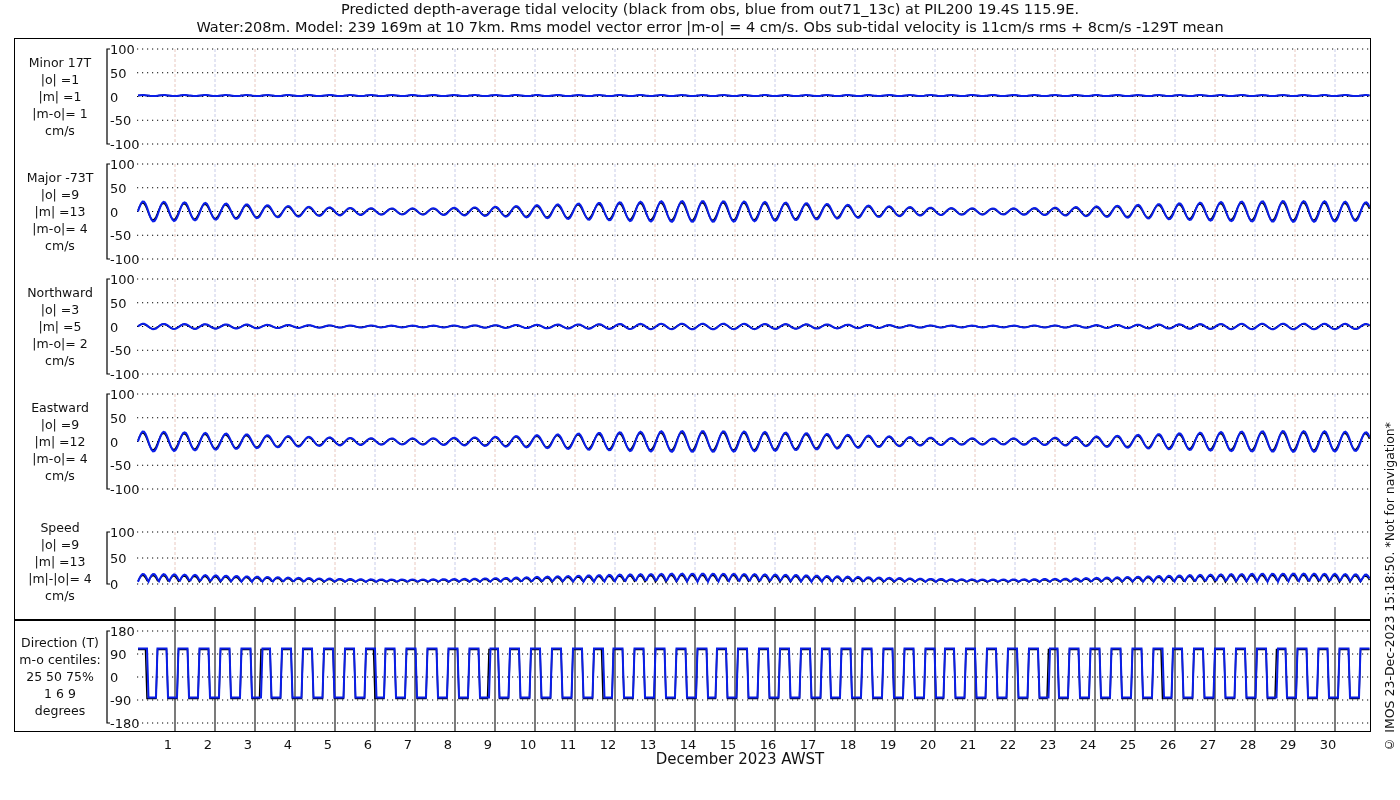 The width and height of the screenshot is (1400, 800). What do you see at coordinates (710, 27) in the screenshot?
I see `chart-title: Water:208m. Model: 239 169m at 10 7km. Rms model vector error |m-o| = 4 cm/s. Obs sub-tidal velocity is 11cm/s rms + 8cm/s -129T mean` at bounding box center [710, 27].